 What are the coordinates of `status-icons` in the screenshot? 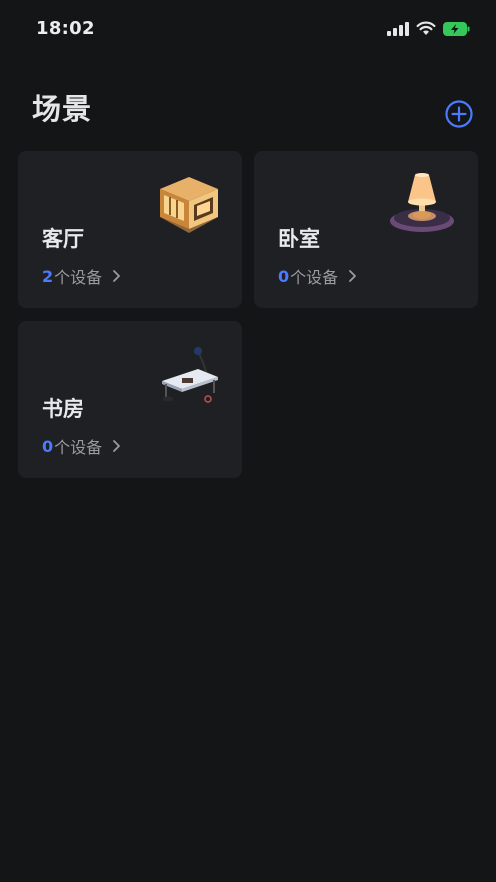 It's located at (428, 28).